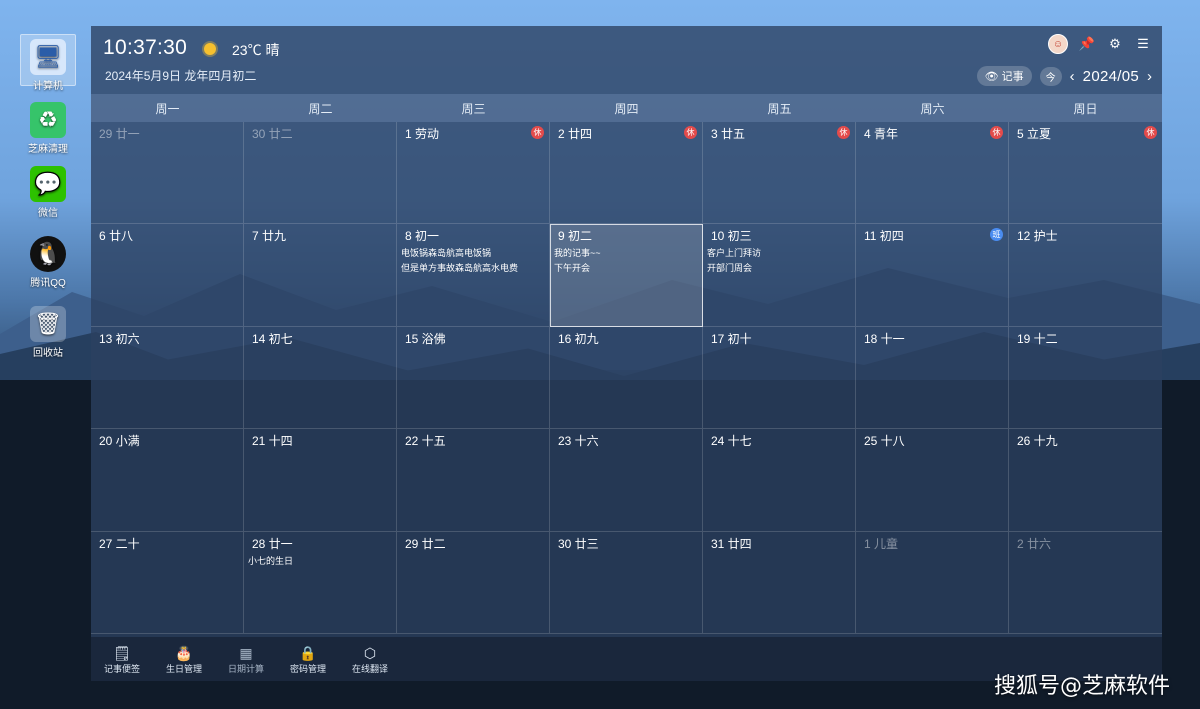 This screenshot has width=1200, height=709. Describe the element at coordinates (932, 378) in the screenshot. I see `calendar-day-cell: 18 十一` at that location.